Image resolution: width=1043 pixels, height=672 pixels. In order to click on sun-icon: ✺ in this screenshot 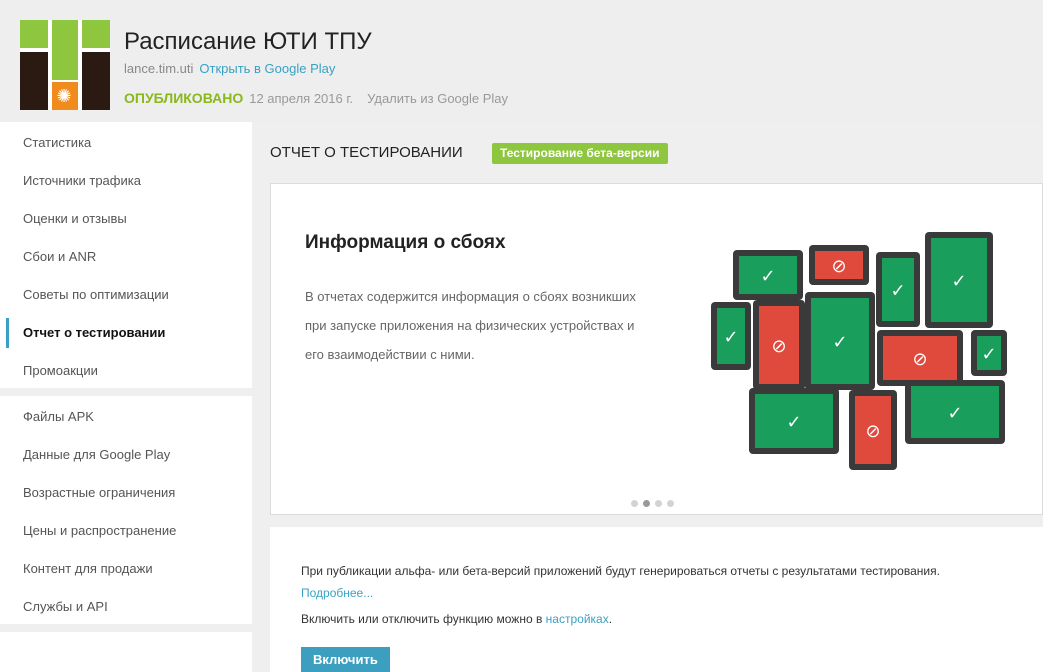, I will do `click(64, 96)`.